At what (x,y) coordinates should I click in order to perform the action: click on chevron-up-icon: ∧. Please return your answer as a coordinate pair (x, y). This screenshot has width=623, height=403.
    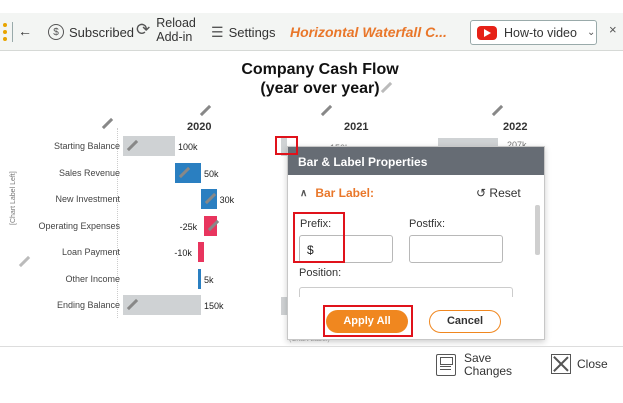
    Looking at the image, I should click on (304, 193).